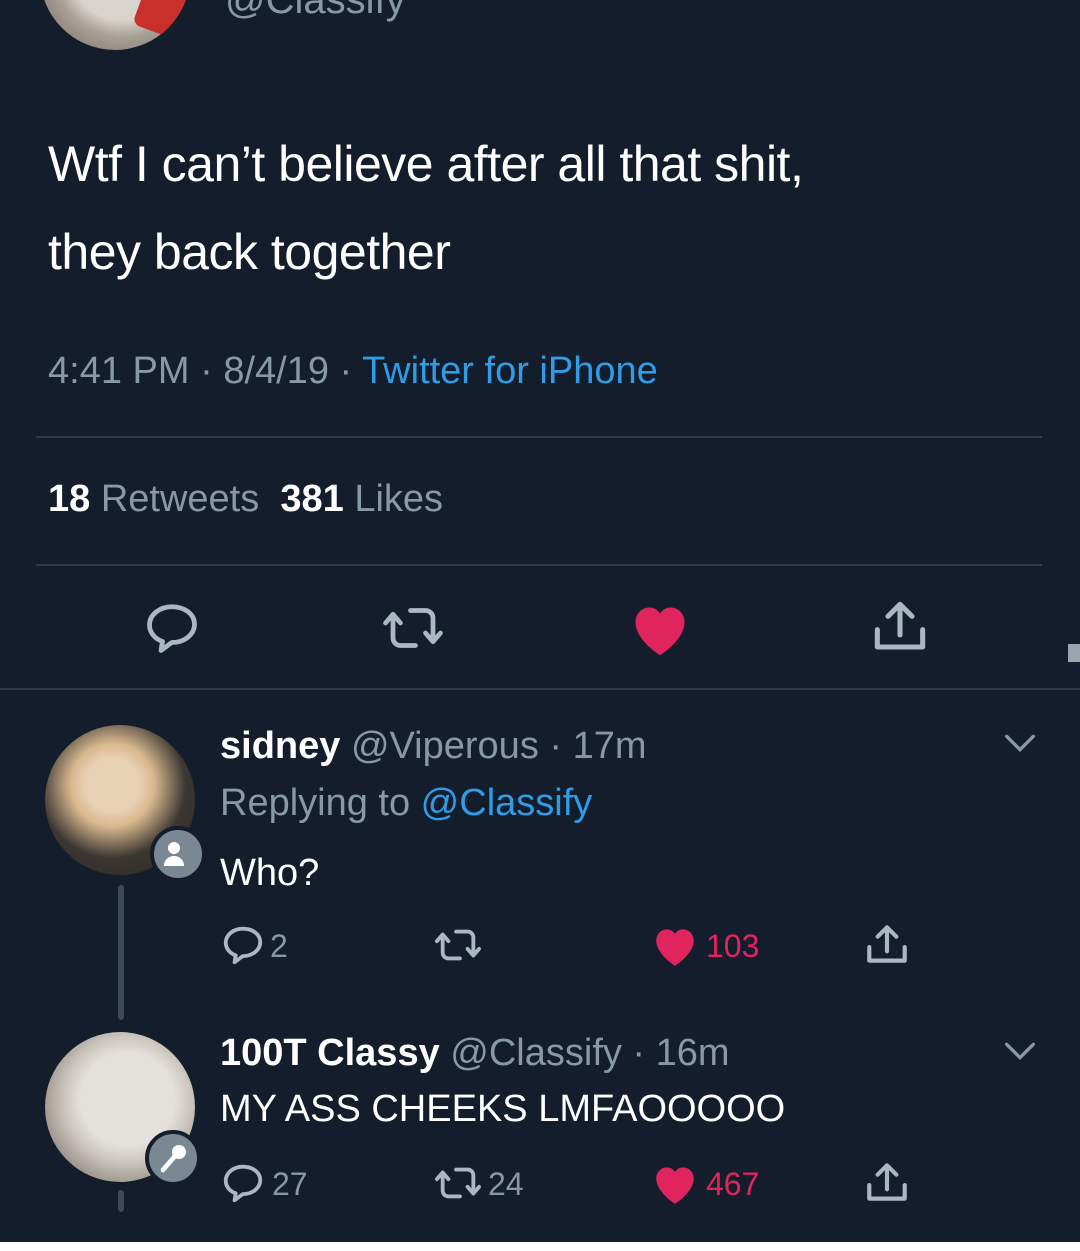  What do you see at coordinates (506, 1184) in the screenshot?
I see `retweet-count: 24` at bounding box center [506, 1184].